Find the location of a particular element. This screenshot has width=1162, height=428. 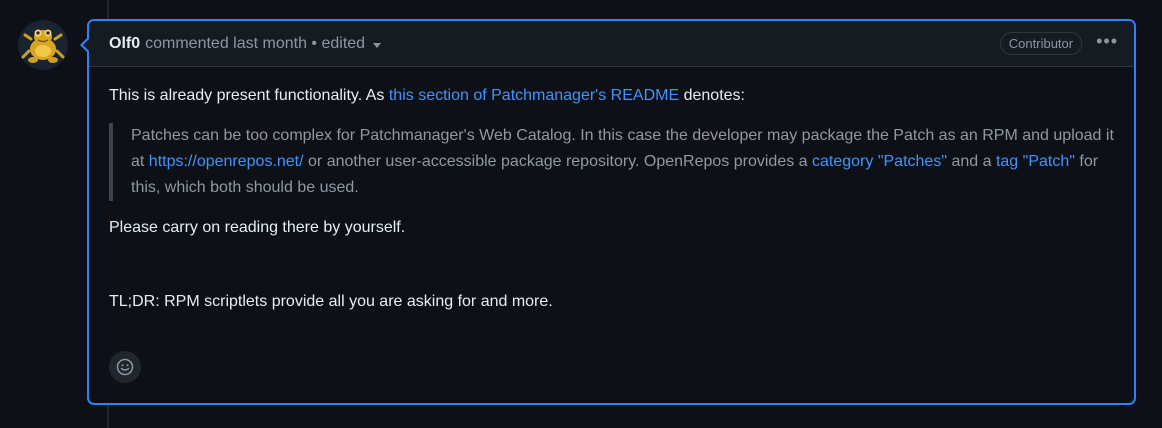

comment-timestamp: last month is located at coordinates (270, 44).